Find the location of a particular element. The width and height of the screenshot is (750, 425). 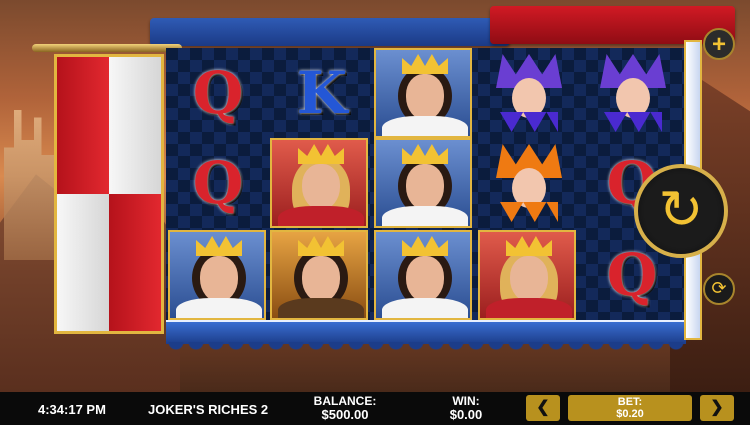

game-title: JOKER'S RICHES 2 is located at coordinates (208, 409).